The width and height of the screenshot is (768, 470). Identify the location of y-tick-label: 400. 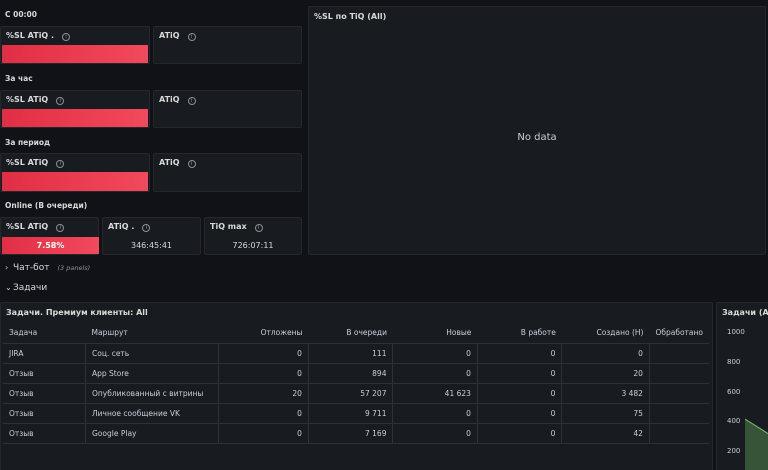
(734, 421).